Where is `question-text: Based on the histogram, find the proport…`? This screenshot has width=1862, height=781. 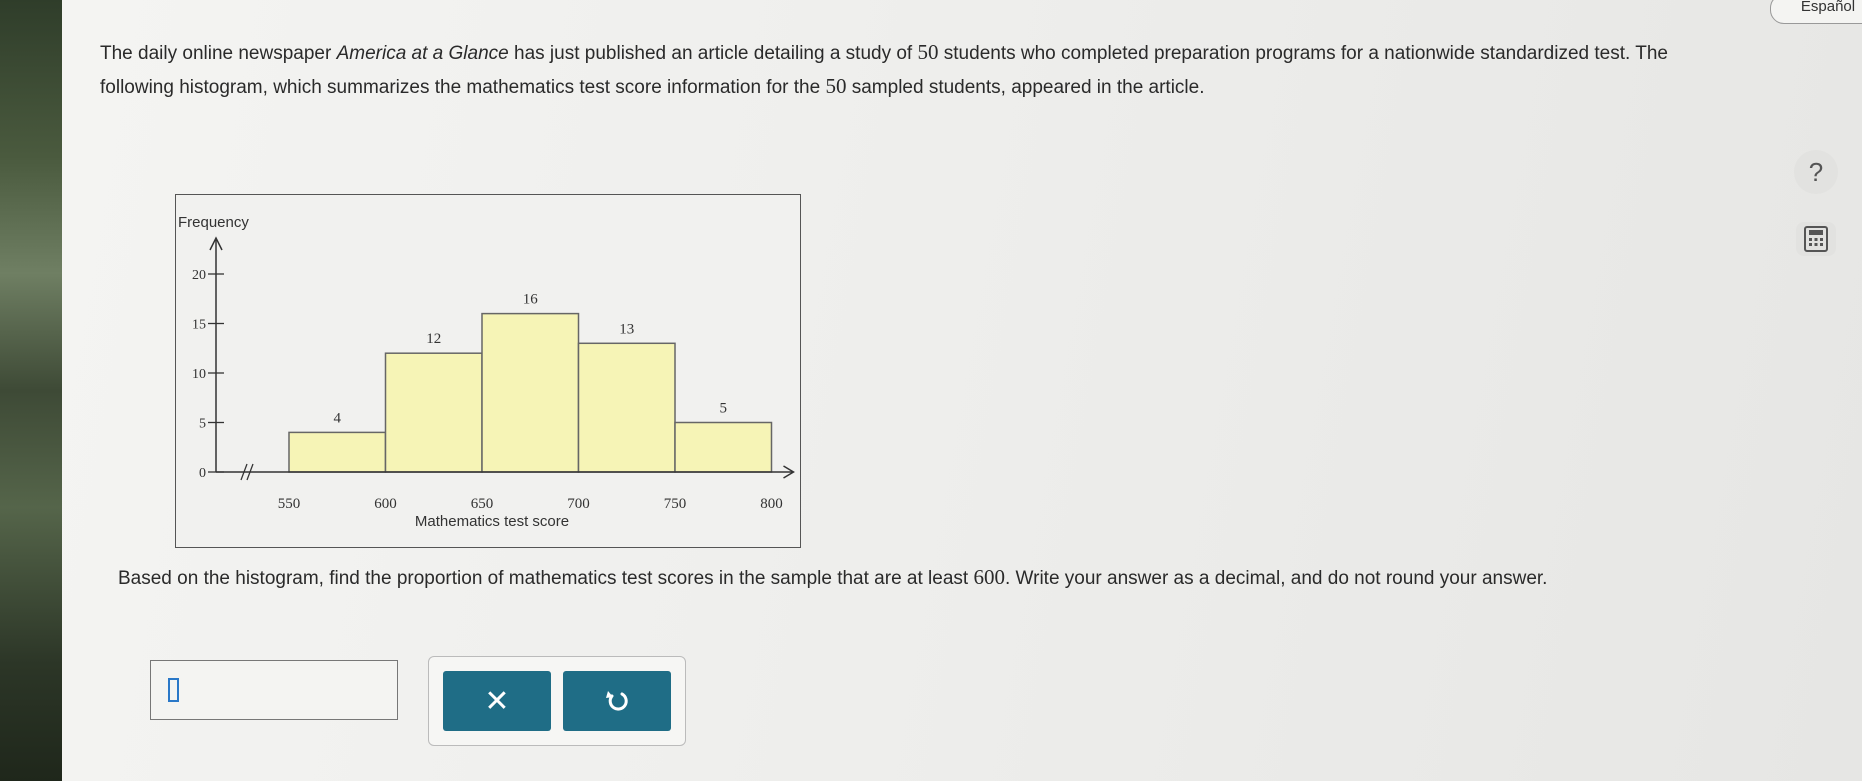
question-text: Based on the histogram, find the proport… is located at coordinates (833, 577).